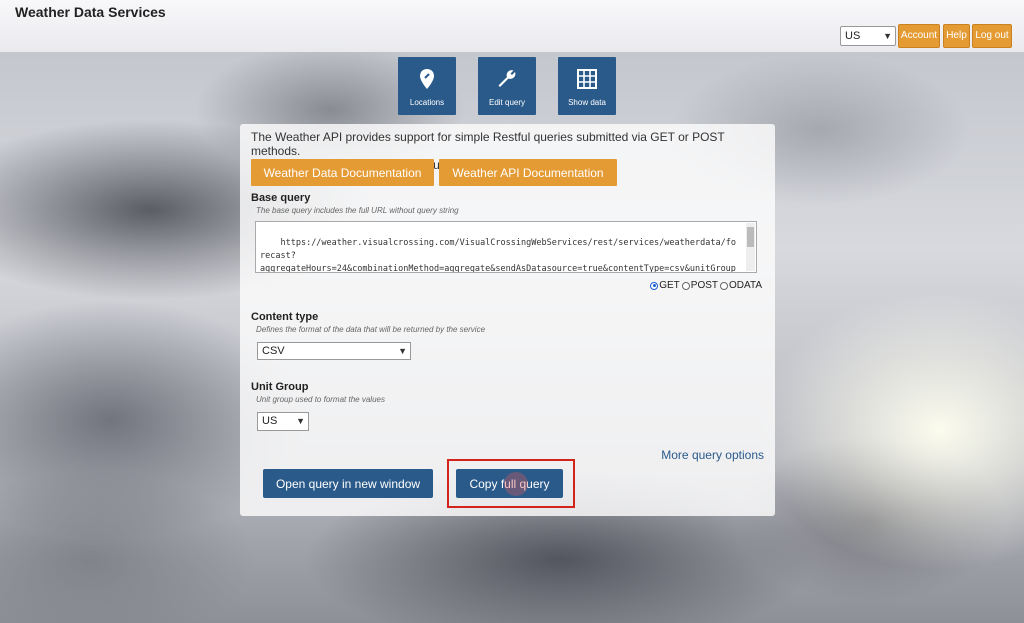 The width and height of the screenshot is (1024, 623). I want to click on edit-query-tile-label: Edit query, so click(507, 102).